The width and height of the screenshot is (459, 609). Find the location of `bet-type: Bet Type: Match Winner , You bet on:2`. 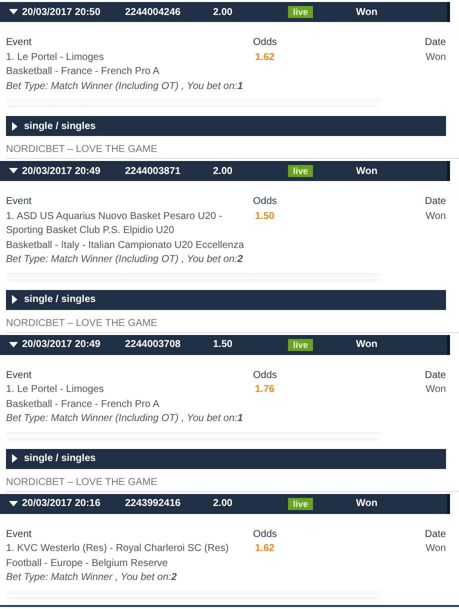

bet-type: Bet Type: Match Winner , You bet on:2 is located at coordinates (91, 578).